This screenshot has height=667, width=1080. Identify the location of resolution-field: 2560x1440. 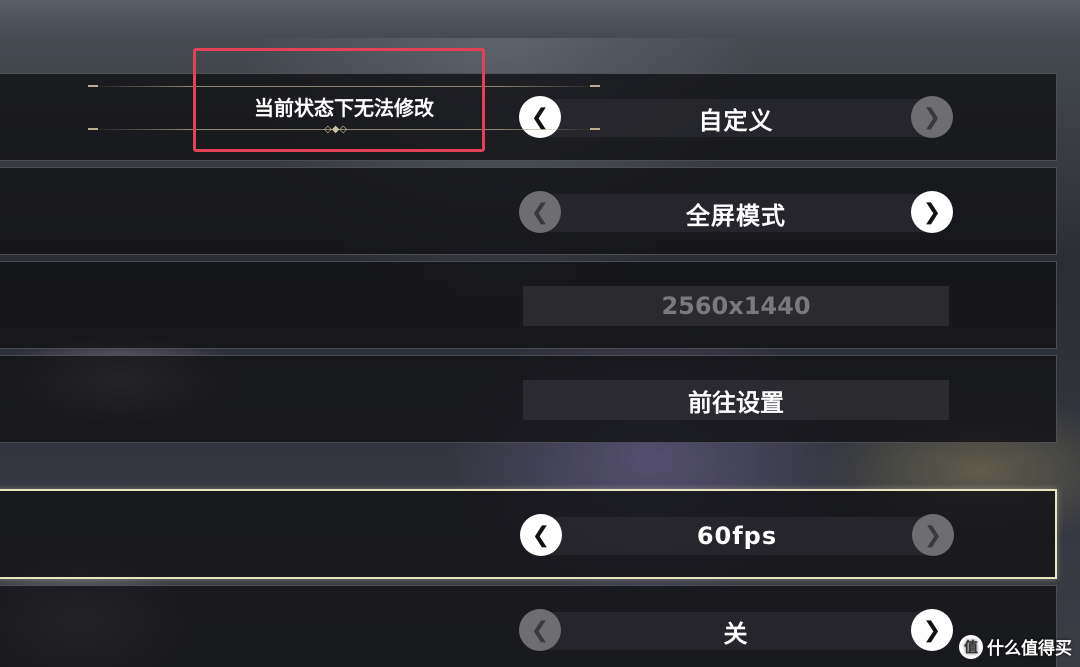
(736, 306).